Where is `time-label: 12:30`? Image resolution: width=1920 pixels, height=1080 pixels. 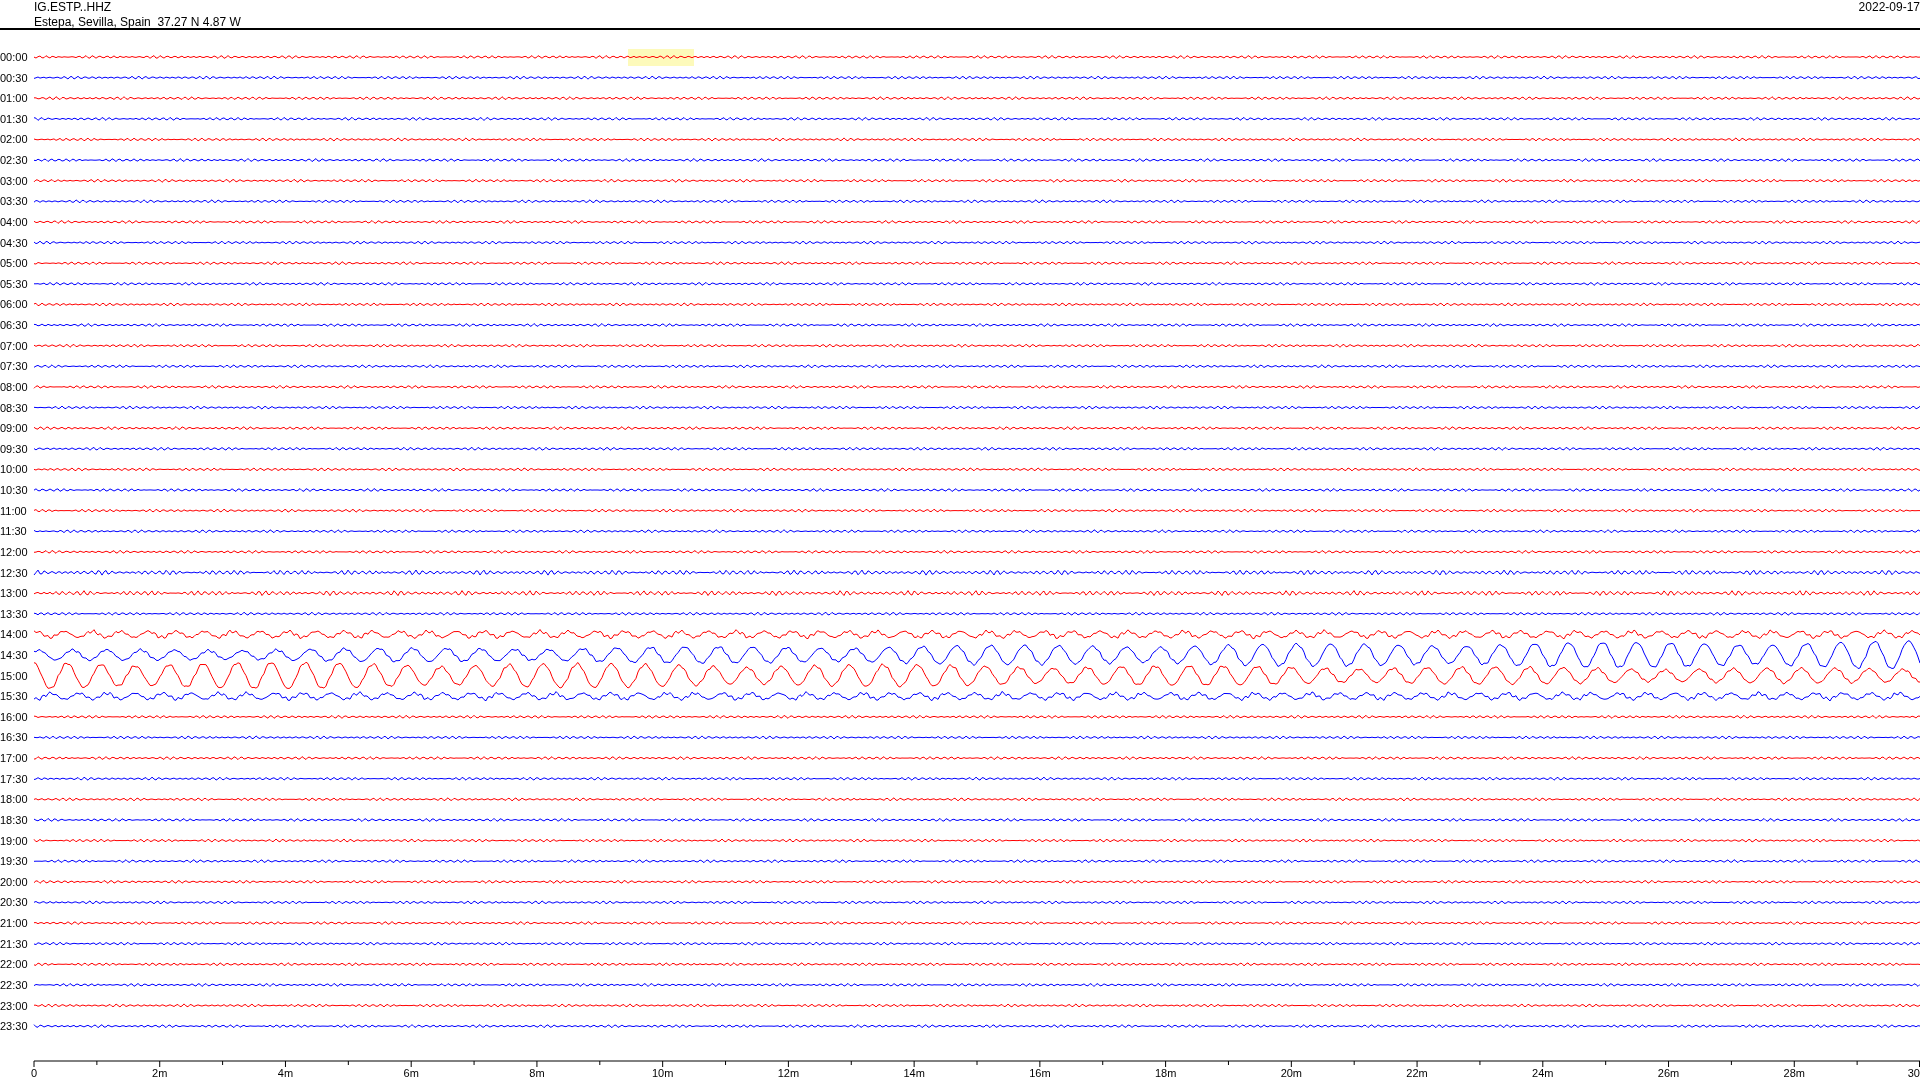
time-label: 12:30 is located at coordinates (14, 572).